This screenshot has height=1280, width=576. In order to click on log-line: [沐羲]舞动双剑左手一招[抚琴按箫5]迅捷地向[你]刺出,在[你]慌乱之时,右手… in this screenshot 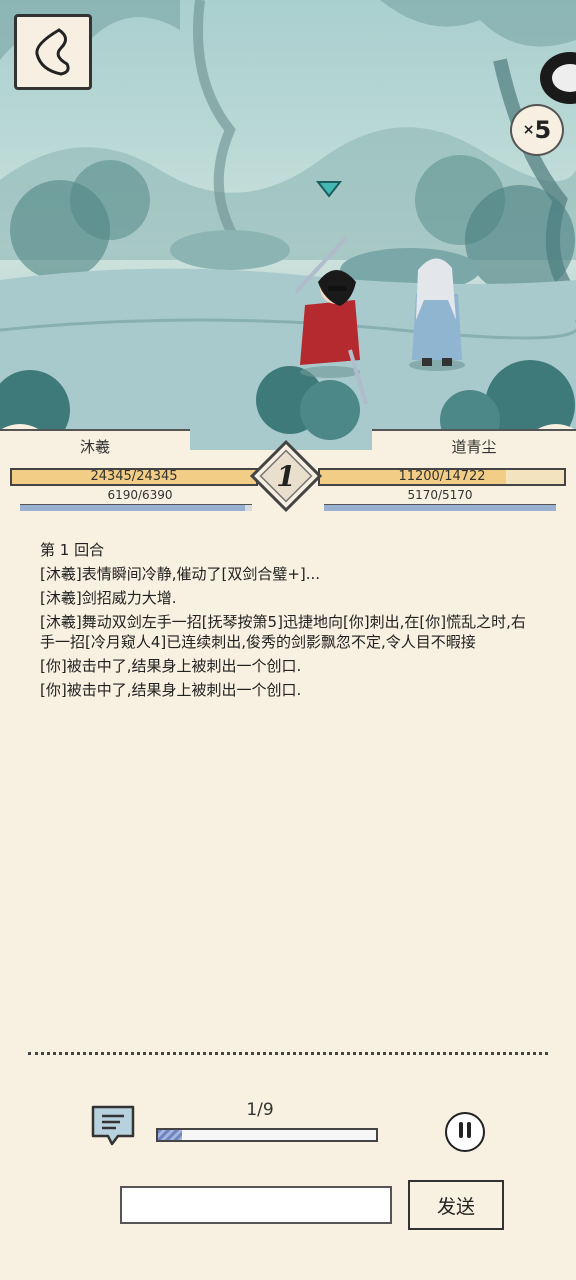, I will do `click(283, 632)`.